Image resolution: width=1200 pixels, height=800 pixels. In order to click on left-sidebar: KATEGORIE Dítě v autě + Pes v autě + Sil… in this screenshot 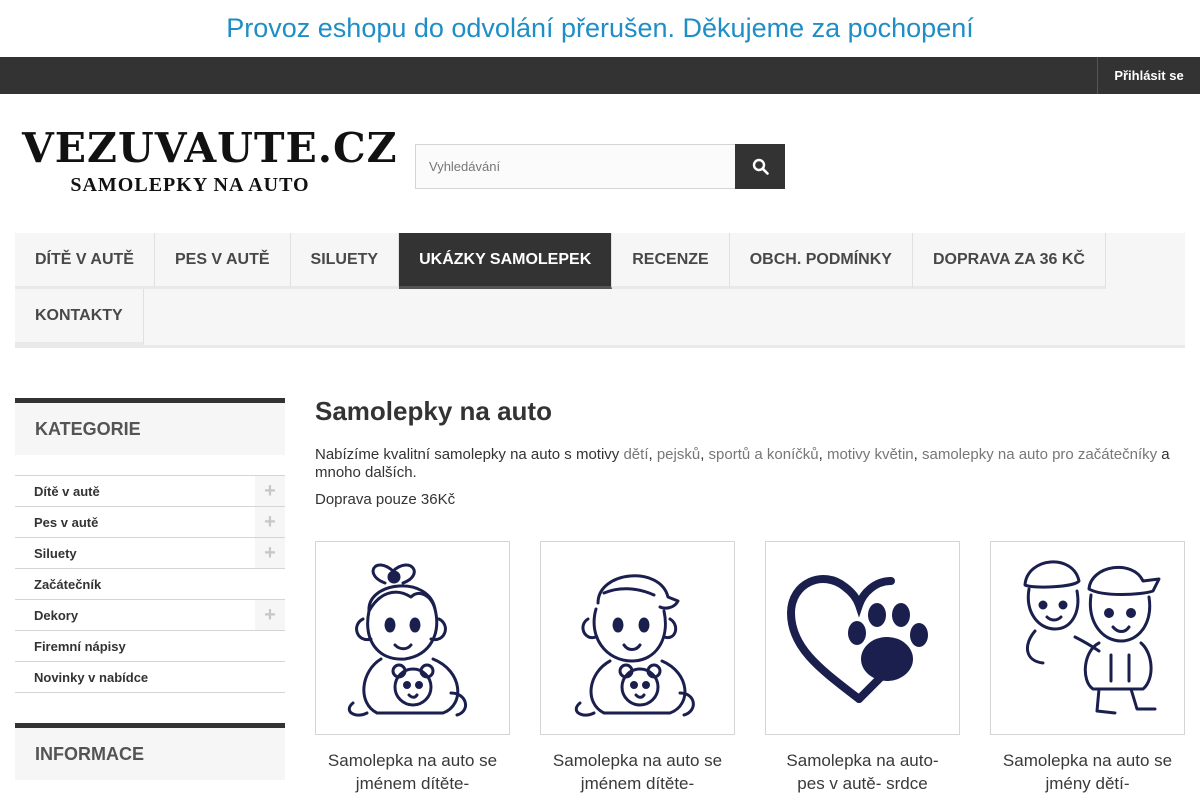, I will do `click(150, 589)`.